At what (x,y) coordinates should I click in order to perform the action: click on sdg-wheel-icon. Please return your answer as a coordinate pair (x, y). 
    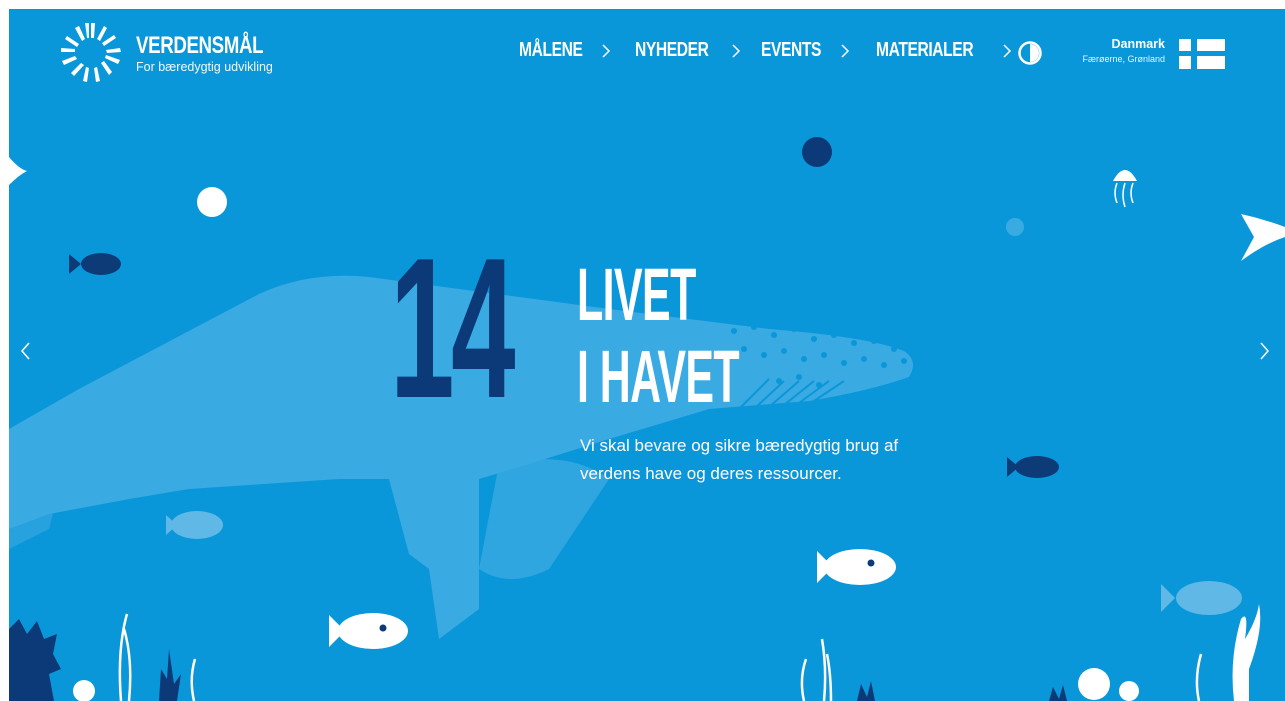
    Looking at the image, I should click on (91, 52).